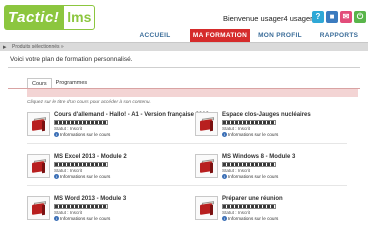  I want to click on course-title: Préparer une réunion, so click(252, 199).